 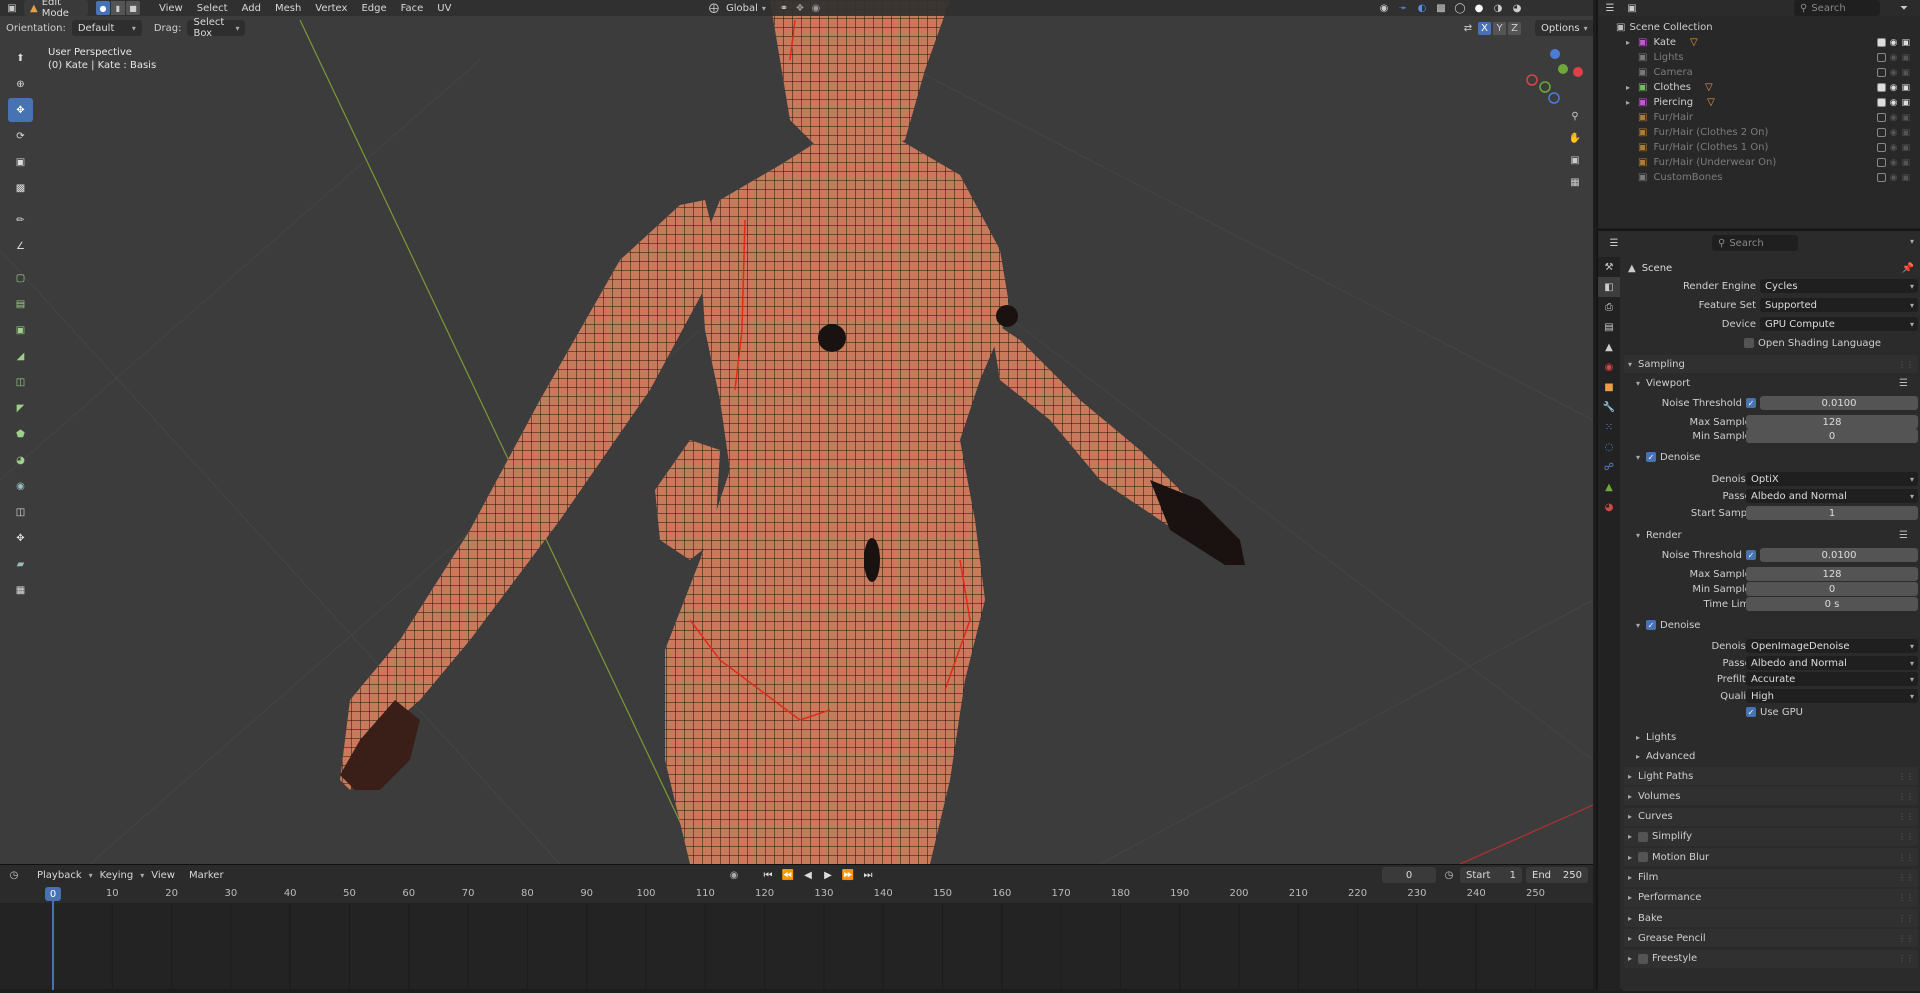 What do you see at coordinates (1409, 875) in the screenshot?
I see `current-frame-field: 0` at bounding box center [1409, 875].